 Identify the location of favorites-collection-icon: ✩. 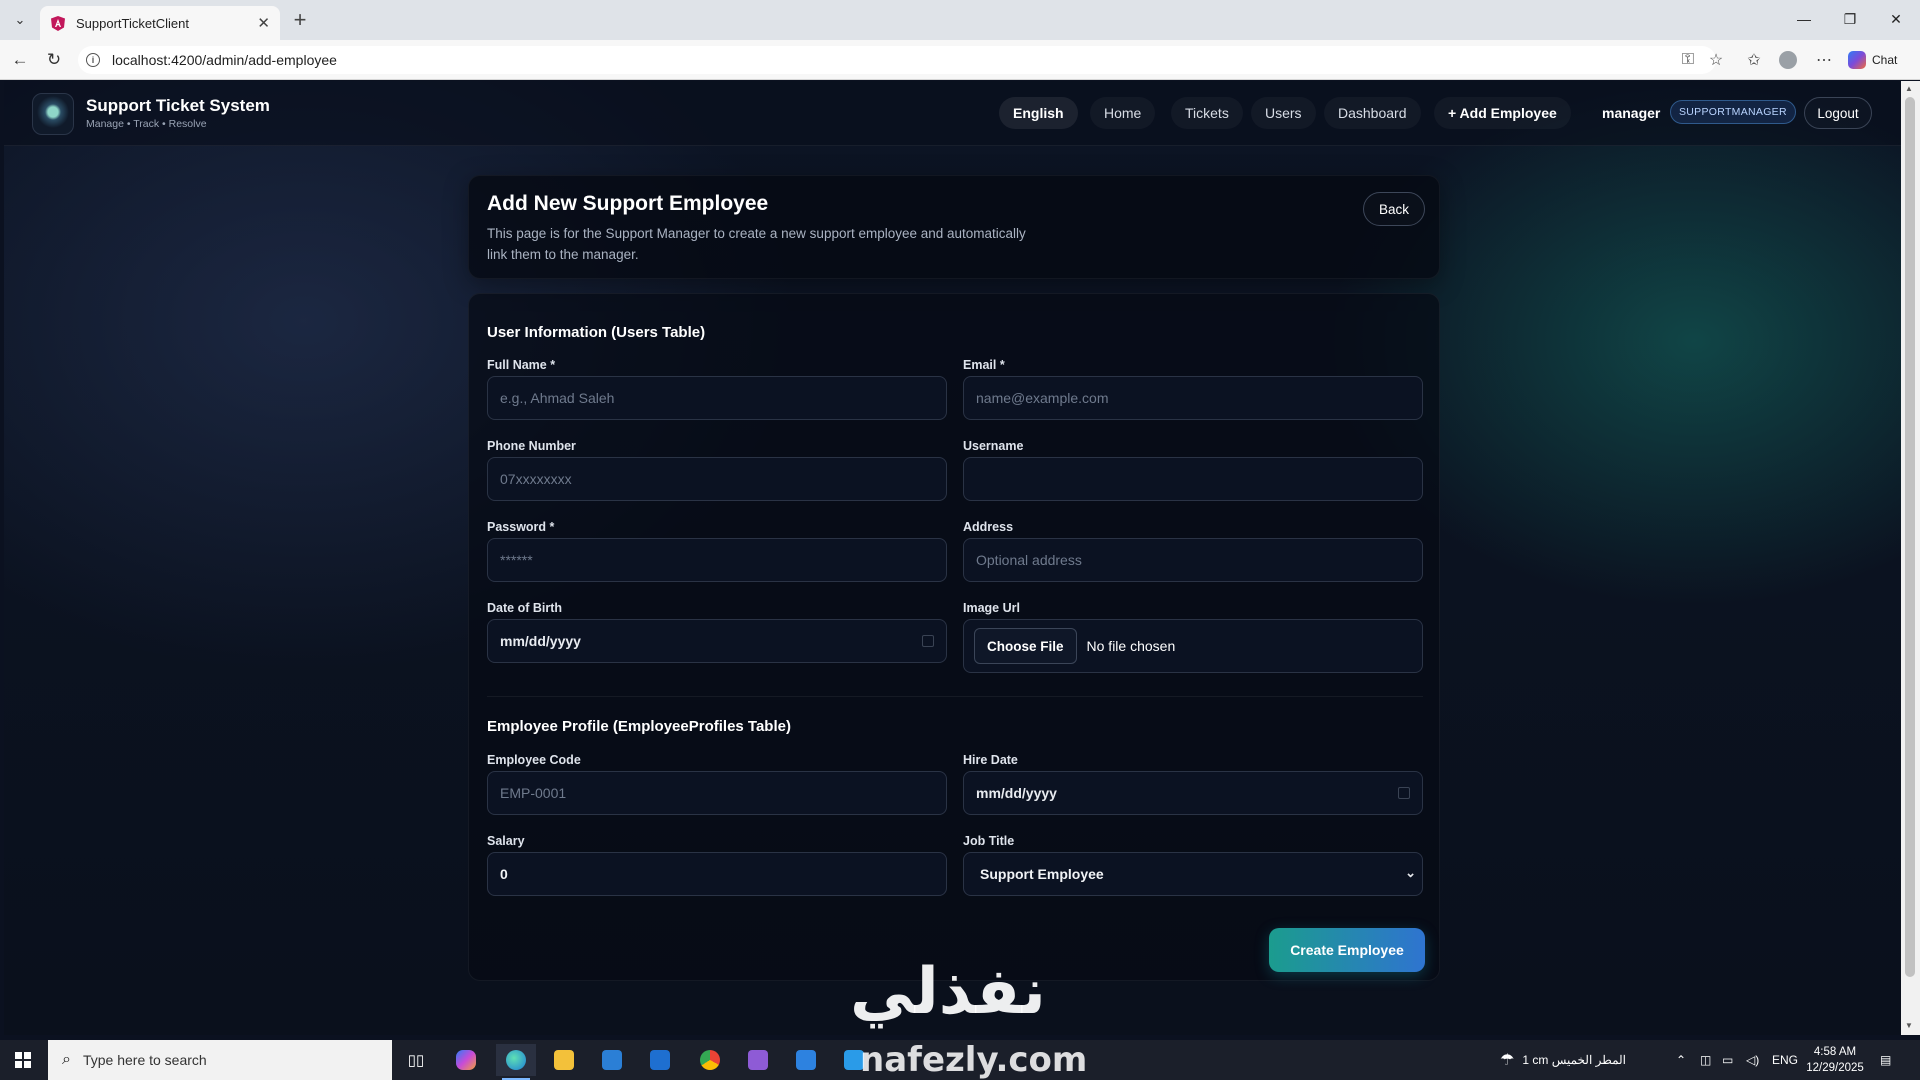
(1754, 60).